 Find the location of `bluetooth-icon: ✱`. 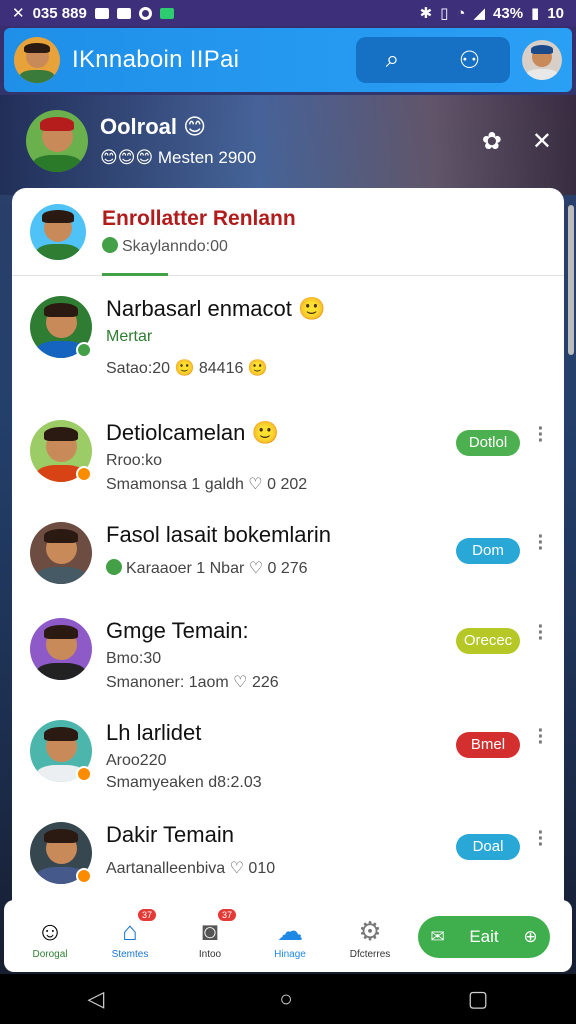

bluetooth-icon: ✱ is located at coordinates (426, 13).